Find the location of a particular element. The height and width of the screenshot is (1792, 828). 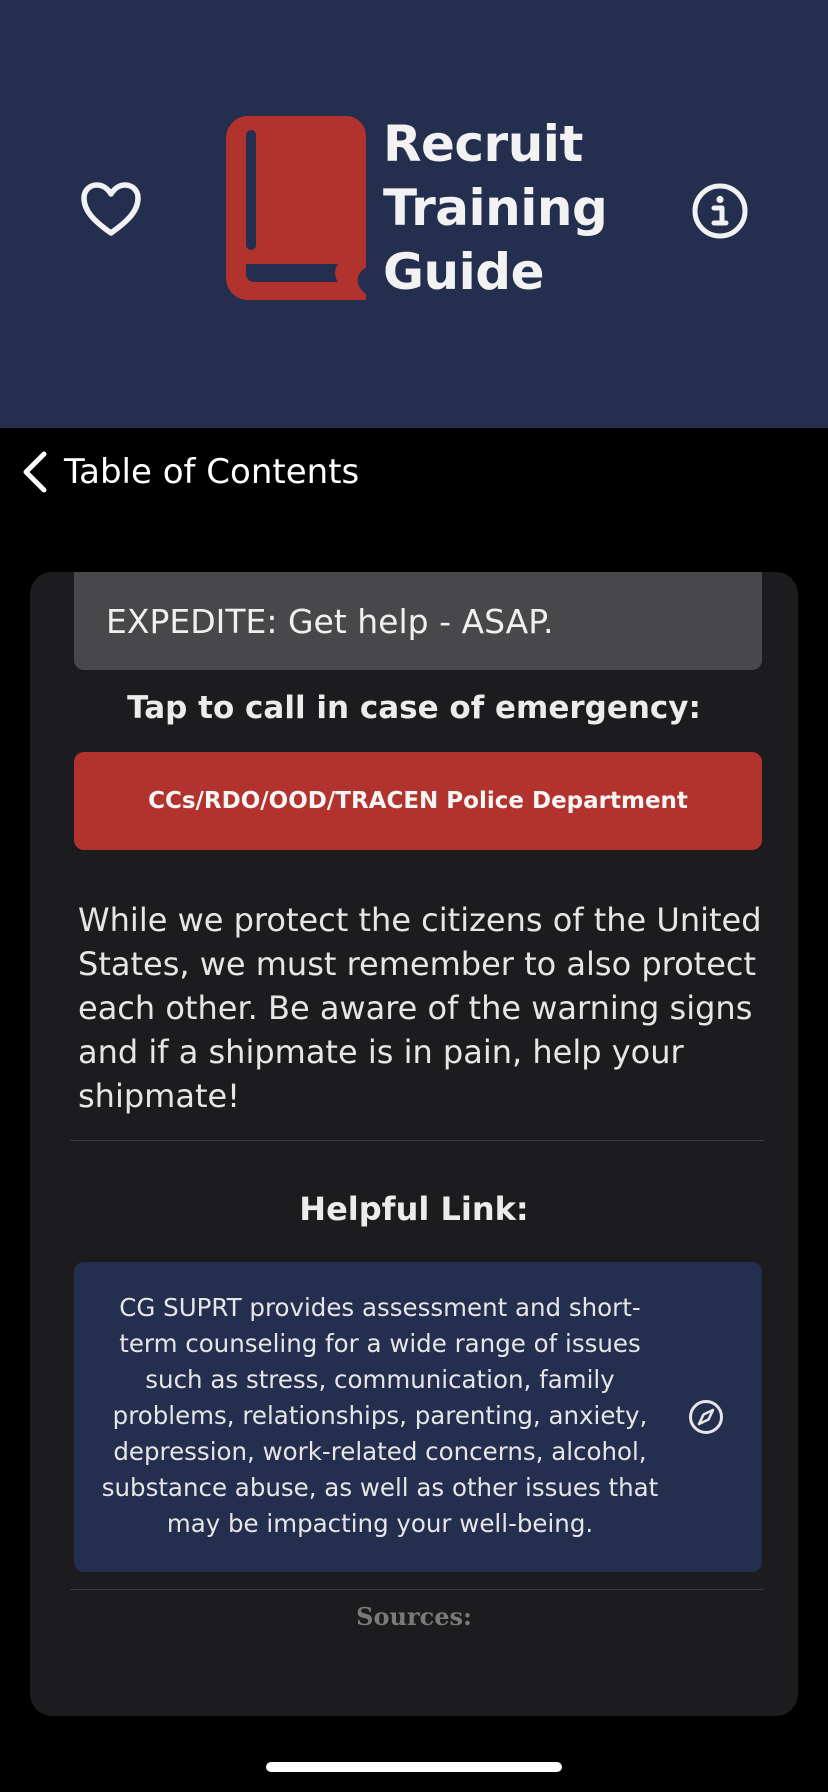

heart-icon is located at coordinates (111, 209).